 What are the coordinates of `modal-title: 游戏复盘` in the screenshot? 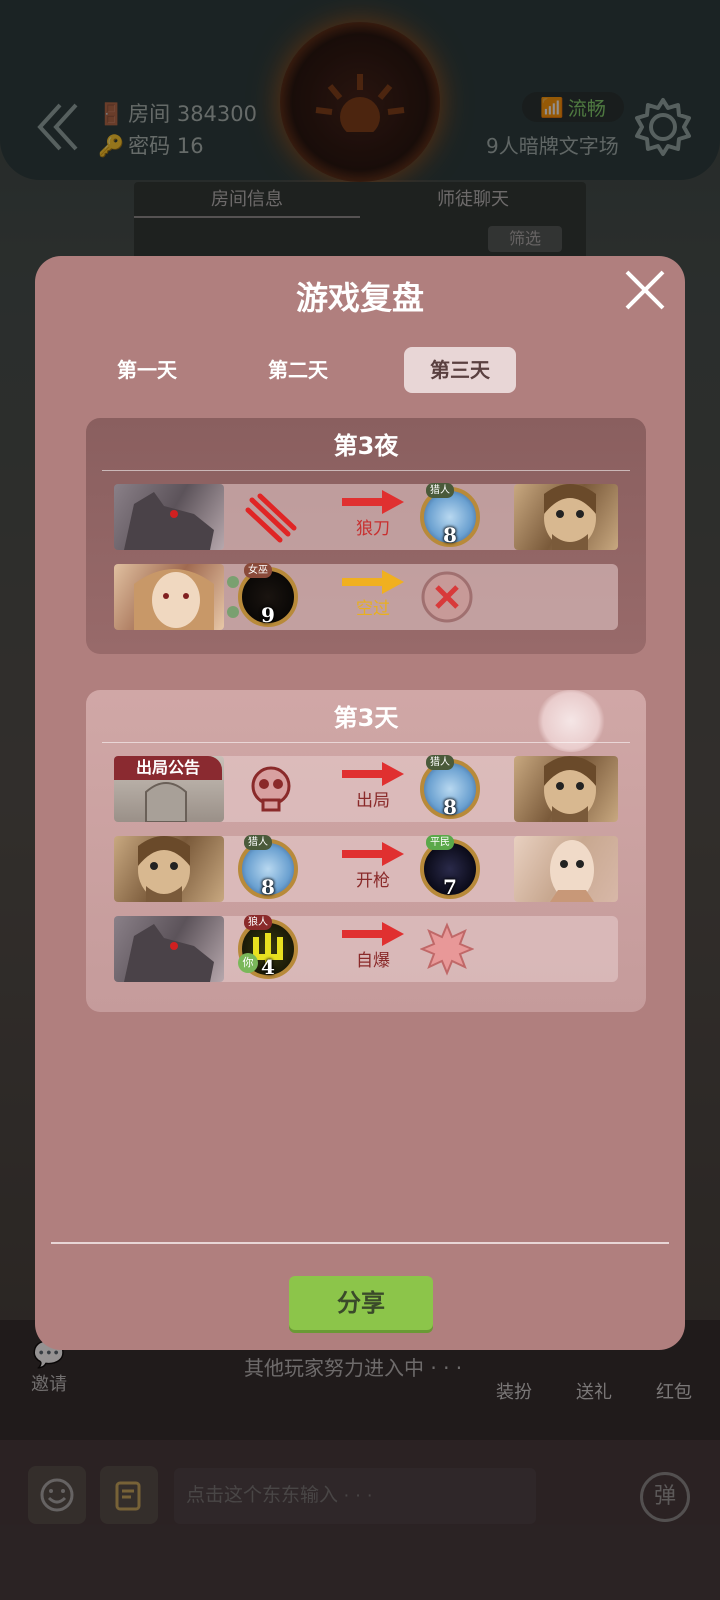 It's located at (359, 298).